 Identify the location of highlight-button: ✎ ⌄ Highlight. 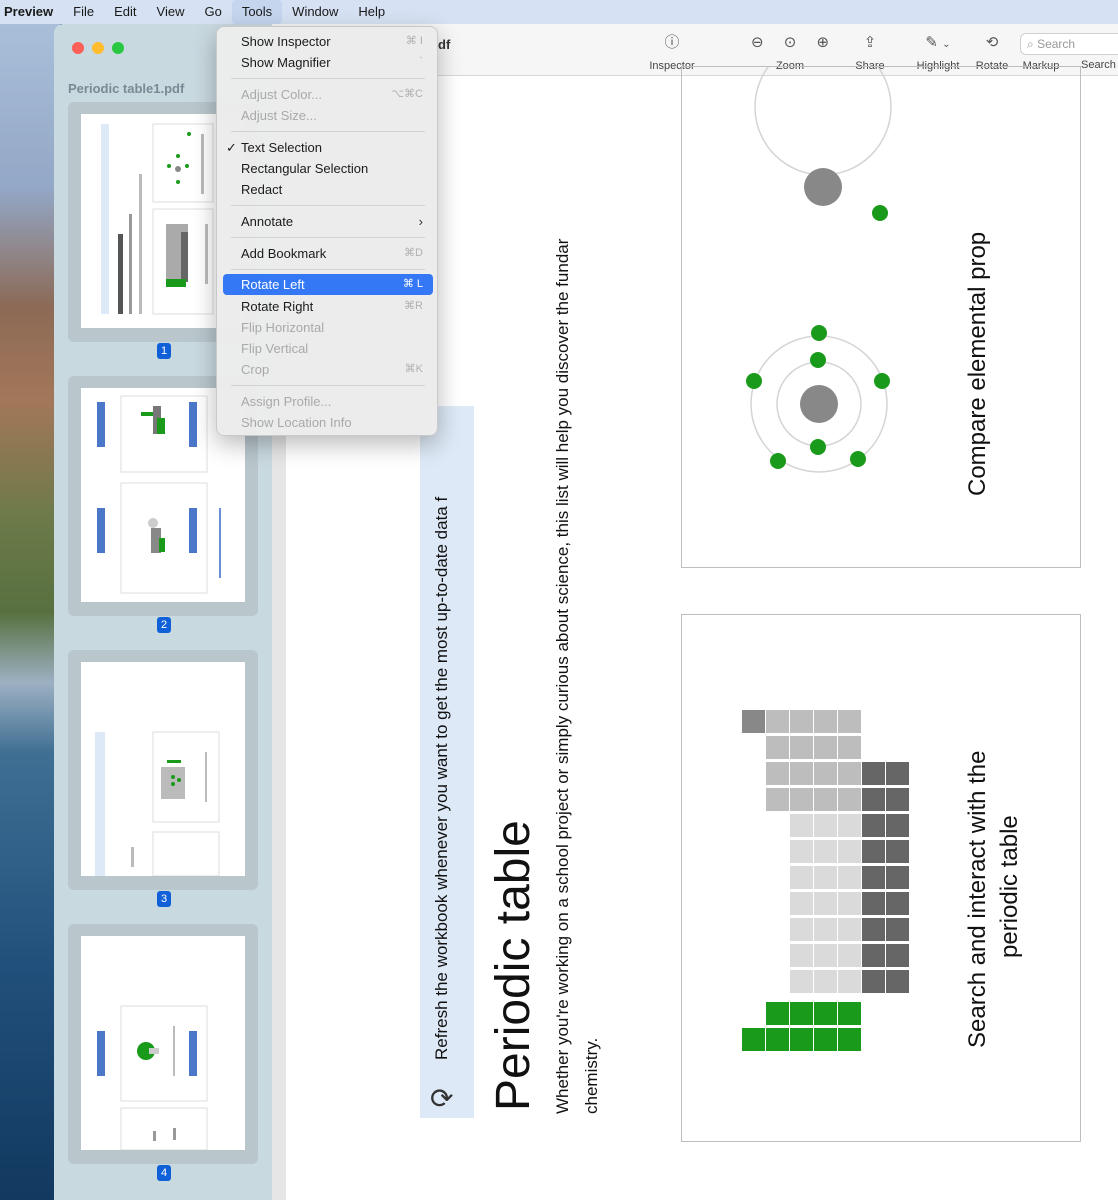
(938, 48).